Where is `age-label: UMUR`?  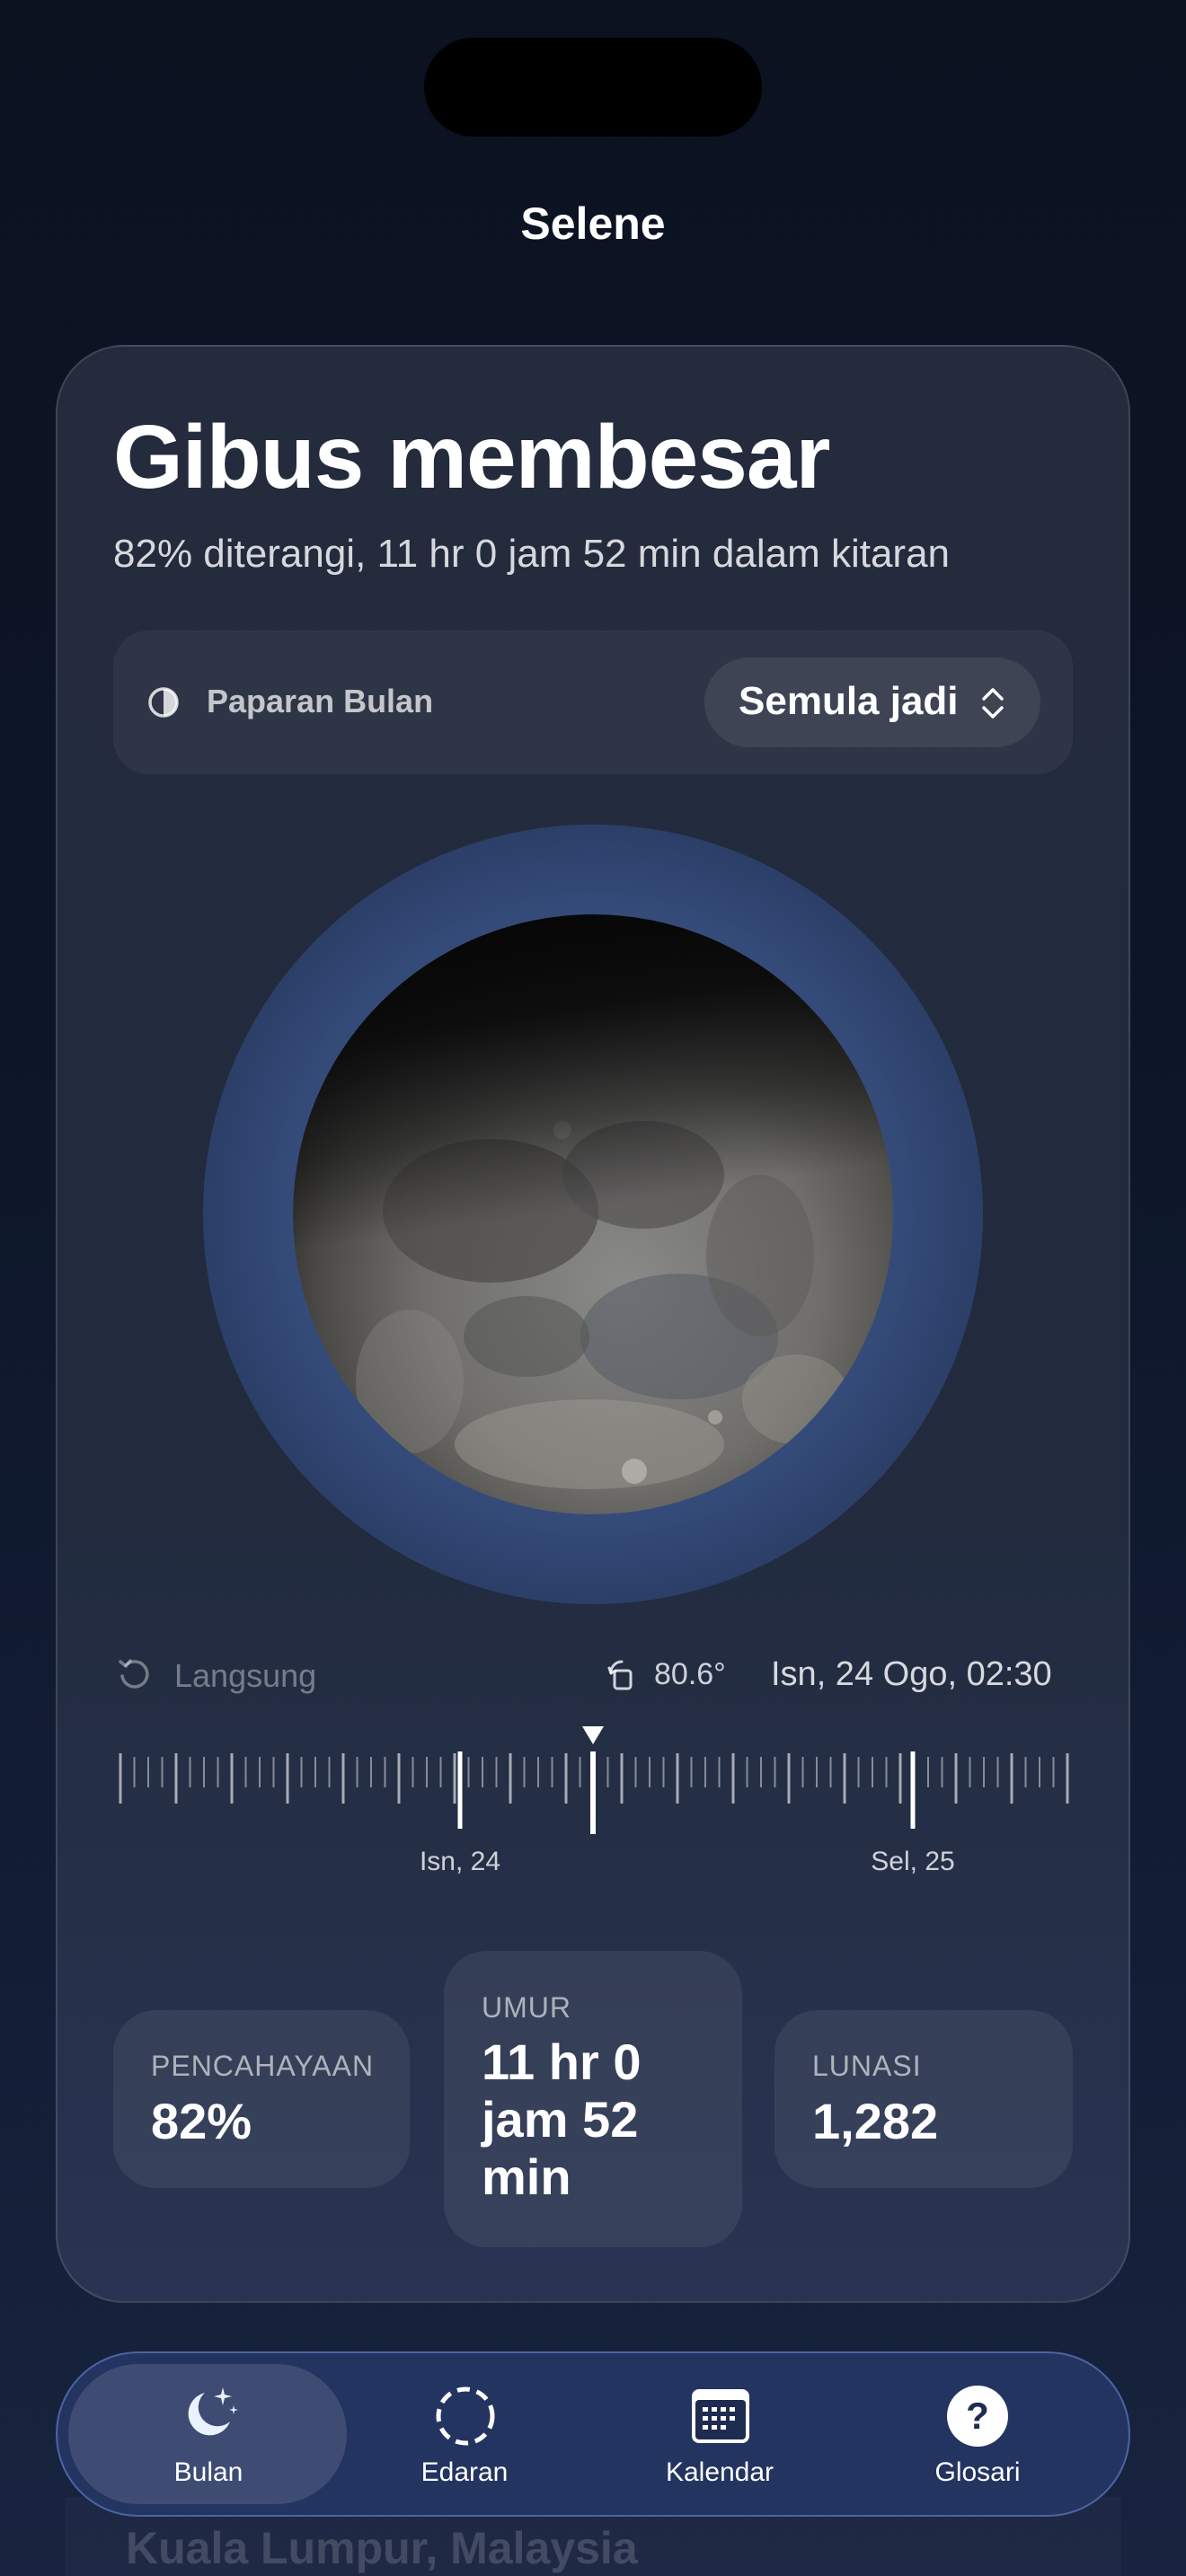
age-label: UMUR is located at coordinates (526, 2007).